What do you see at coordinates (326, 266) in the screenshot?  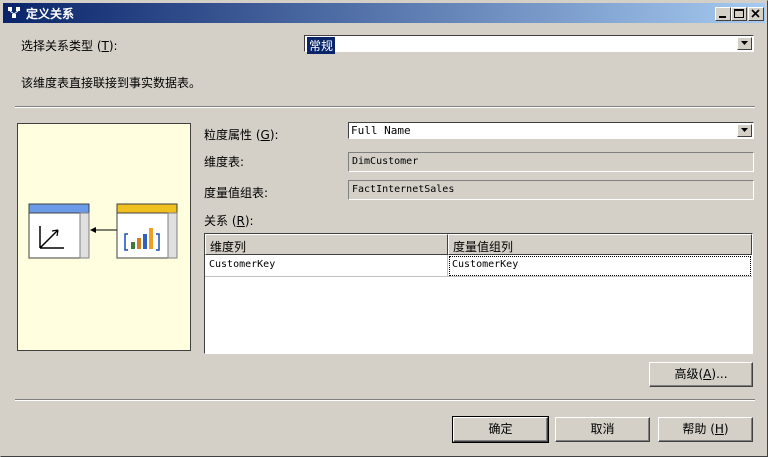 I see `dimension-column-cell: CustomerKey` at bounding box center [326, 266].